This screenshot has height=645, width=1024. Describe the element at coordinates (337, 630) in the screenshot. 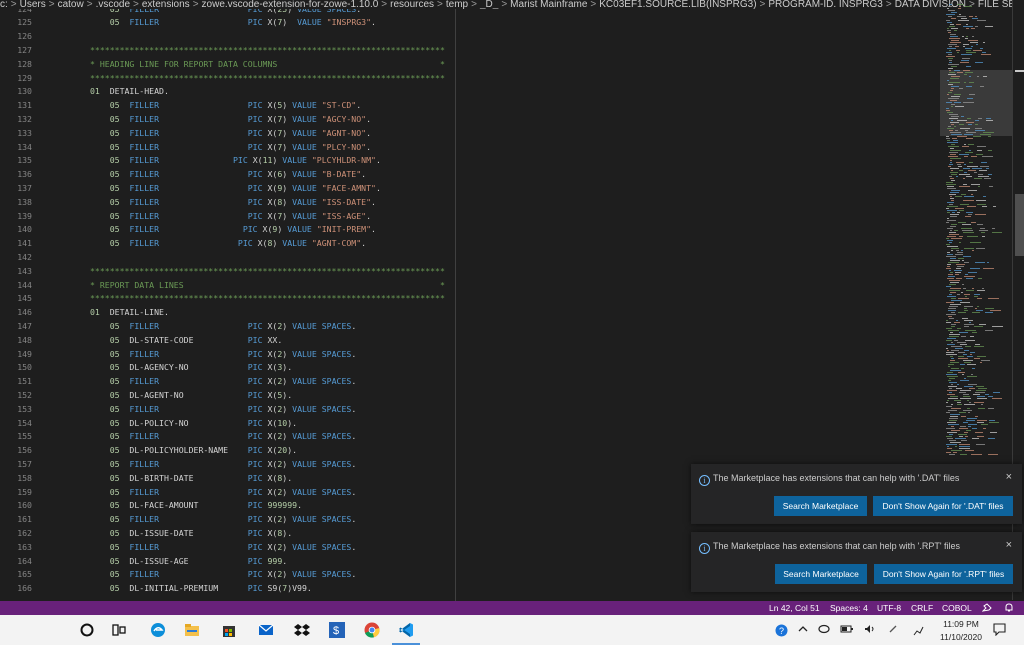

I see `powershell-icon: $` at that location.